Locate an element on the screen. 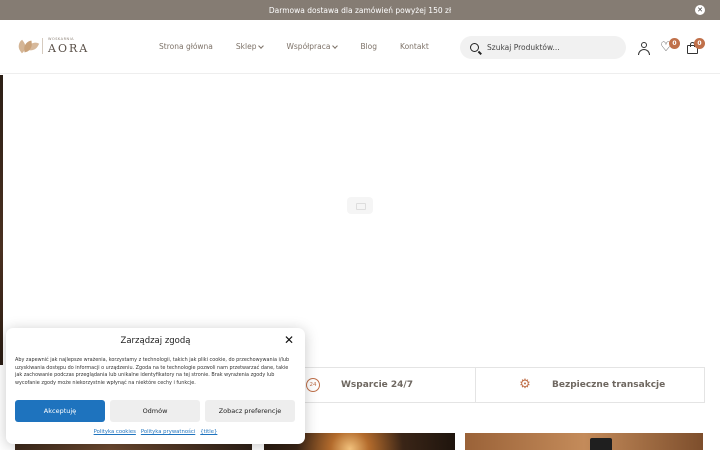 The width and height of the screenshot is (720, 450). logo-brand-name: AORA is located at coordinates (69, 48).